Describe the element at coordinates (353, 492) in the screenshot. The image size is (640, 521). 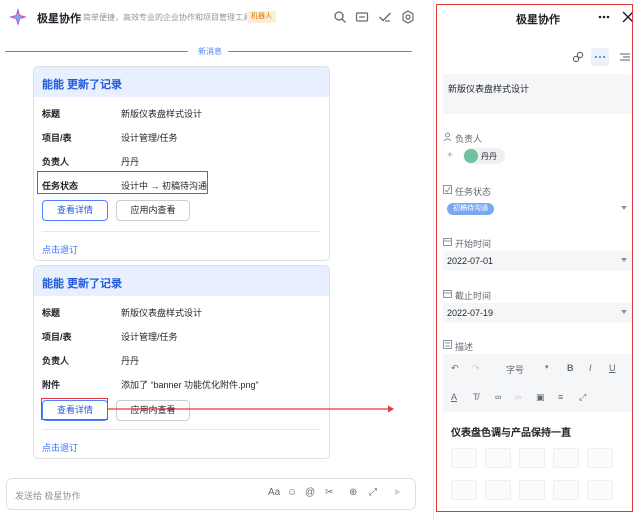
I see `plus-icon: ⊕` at that location.